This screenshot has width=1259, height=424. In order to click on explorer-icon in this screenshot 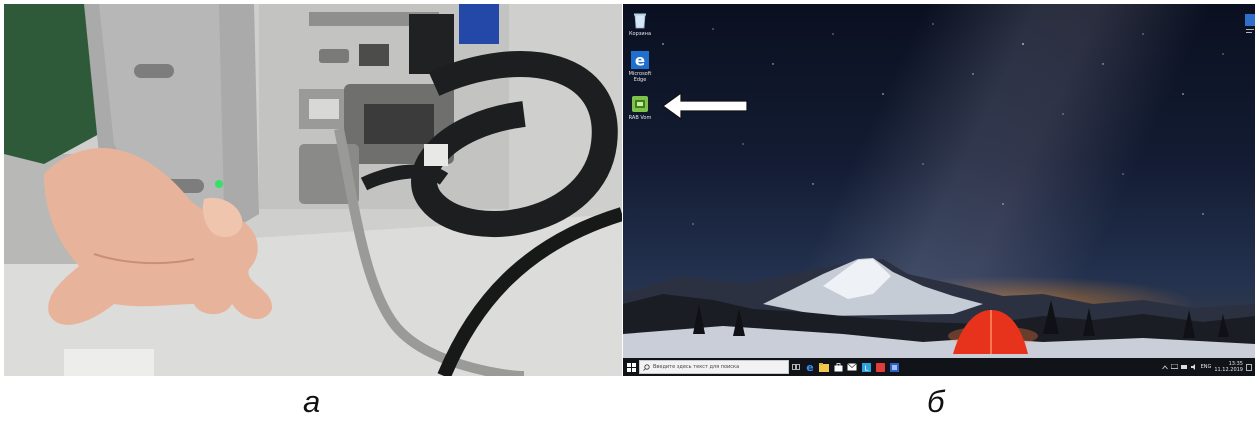, I will do `click(824, 367)`.